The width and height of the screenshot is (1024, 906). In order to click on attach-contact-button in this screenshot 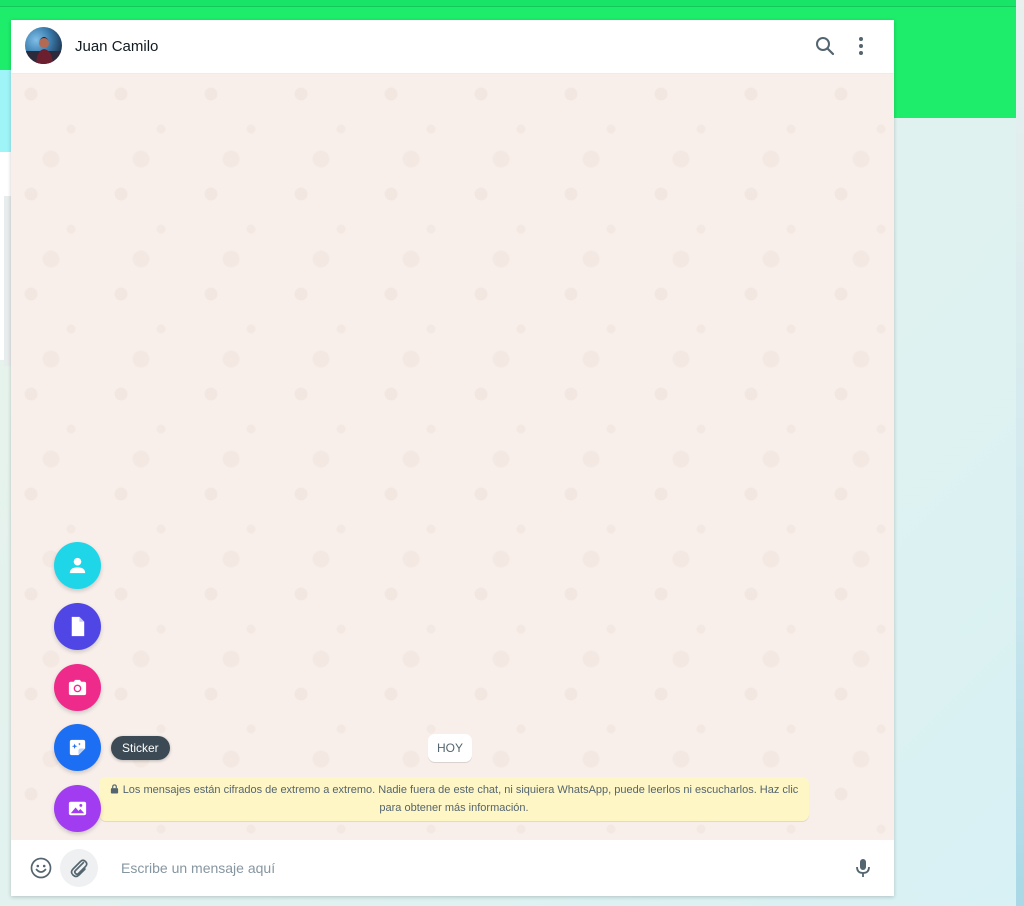, I will do `click(77, 565)`.